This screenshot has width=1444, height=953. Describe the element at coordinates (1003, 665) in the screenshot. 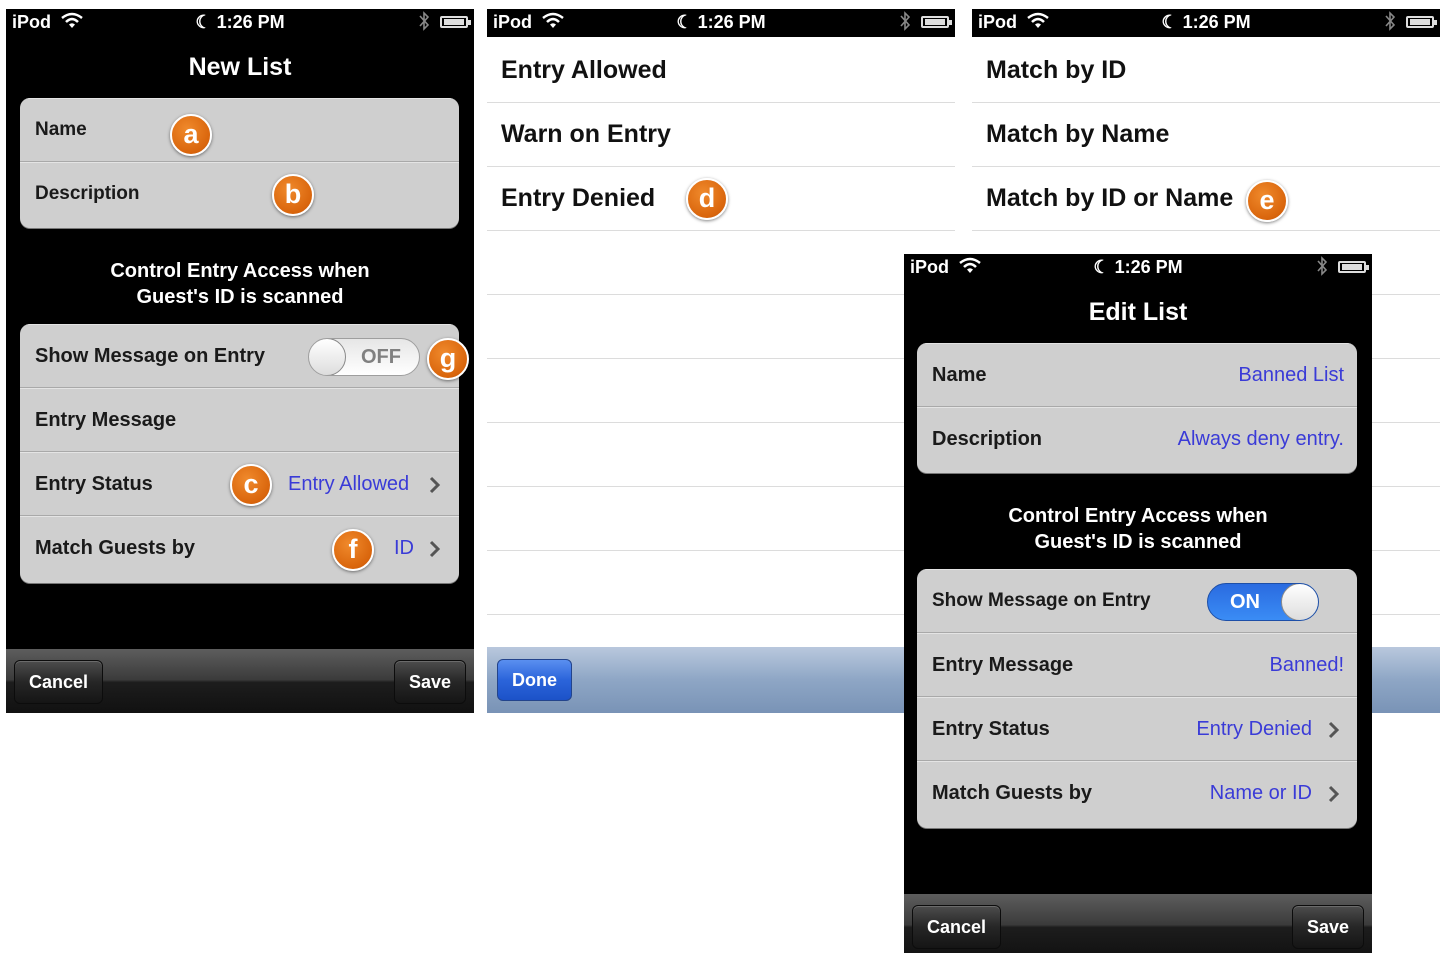

I see `entry-message-label: Entry Message` at that location.